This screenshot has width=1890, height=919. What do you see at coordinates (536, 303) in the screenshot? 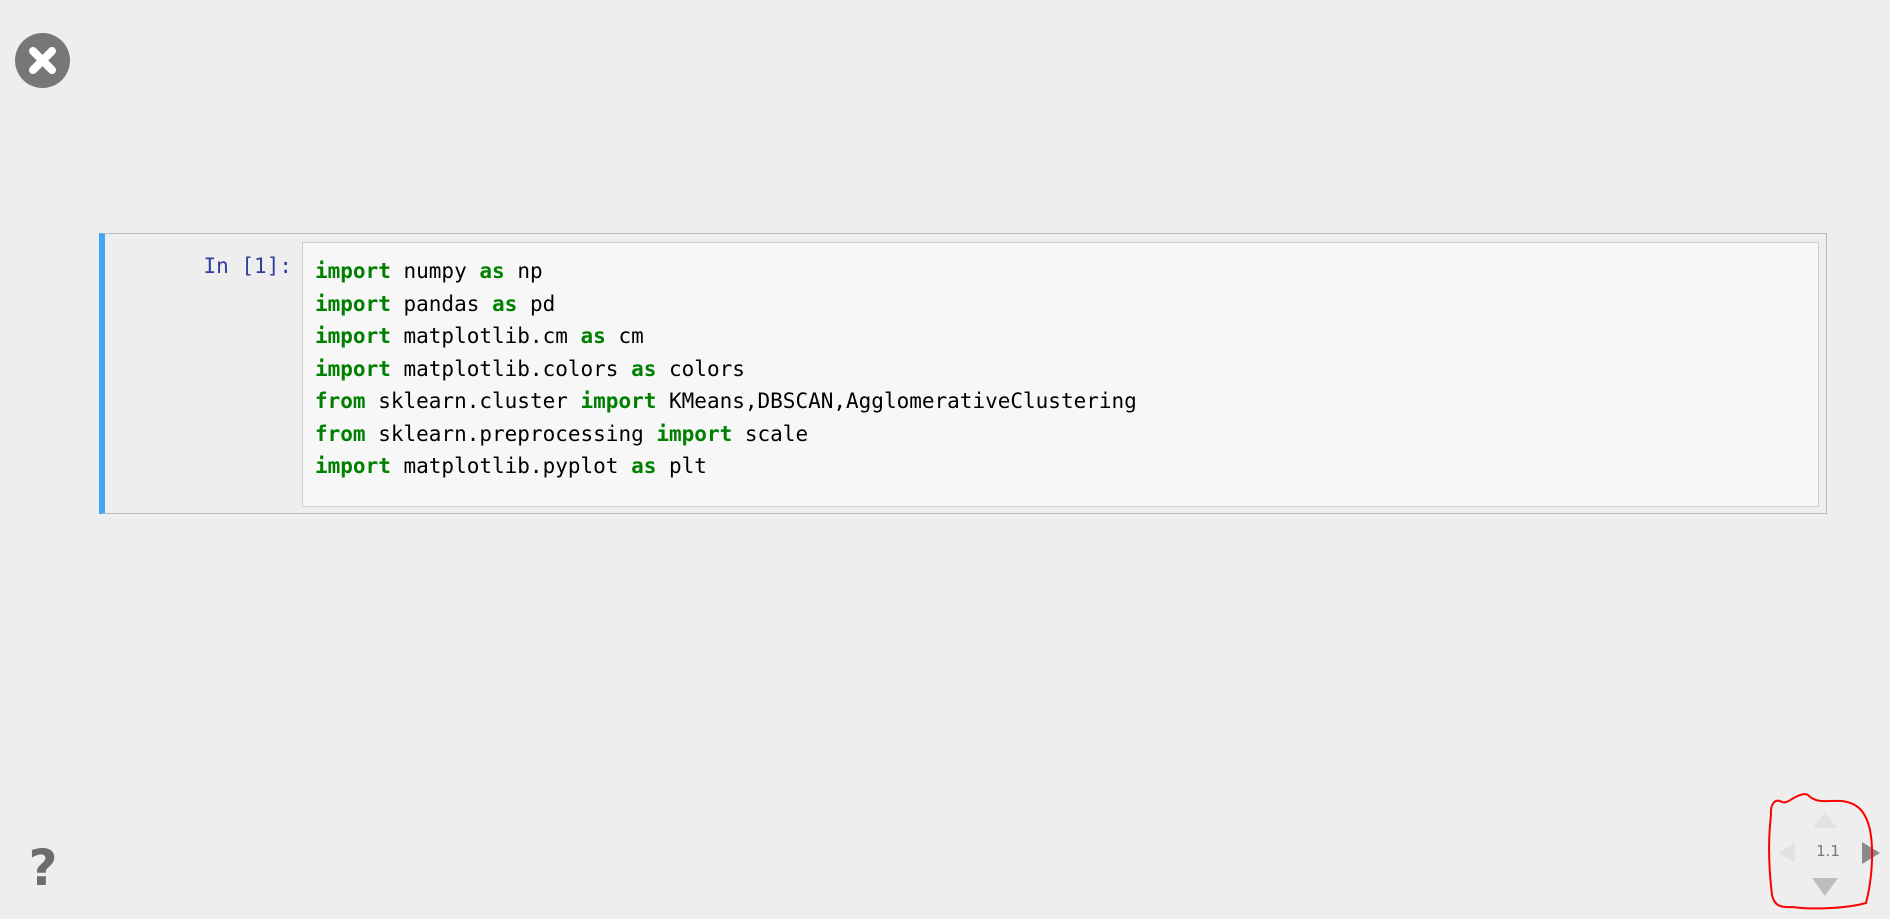
I see `code-text: pd` at bounding box center [536, 303].